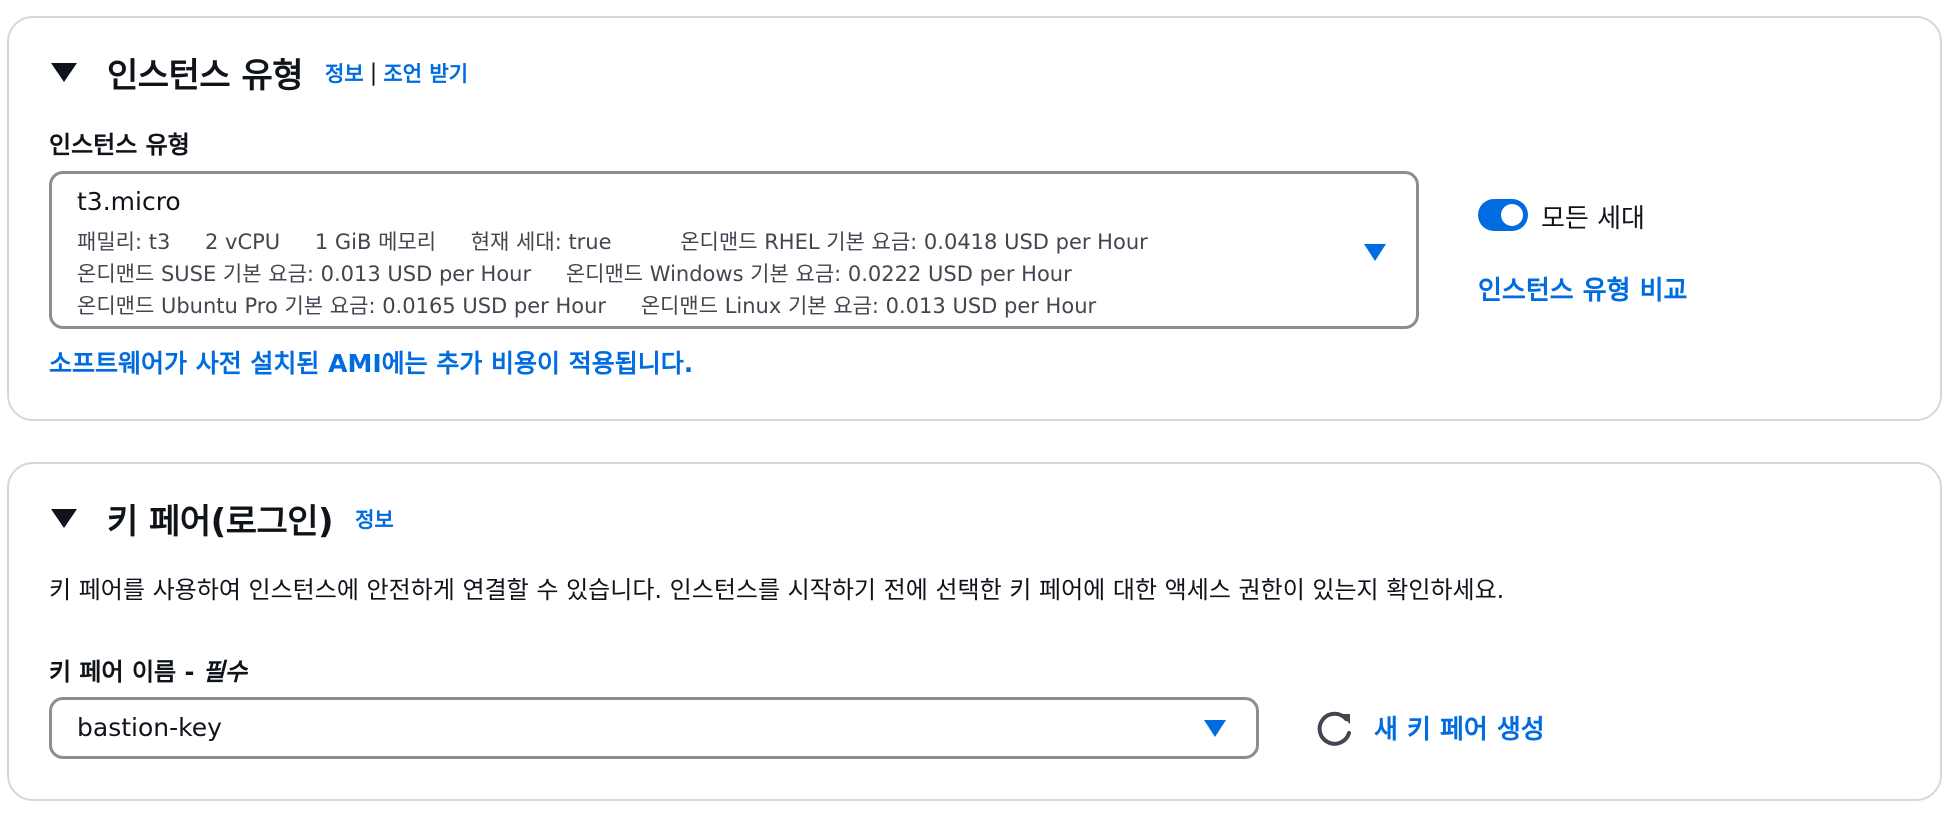 This screenshot has height=816, width=1952. What do you see at coordinates (425, 73) in the screenshot?
I see `advice-link: 조언 받기` at bounding box center [425, 73].